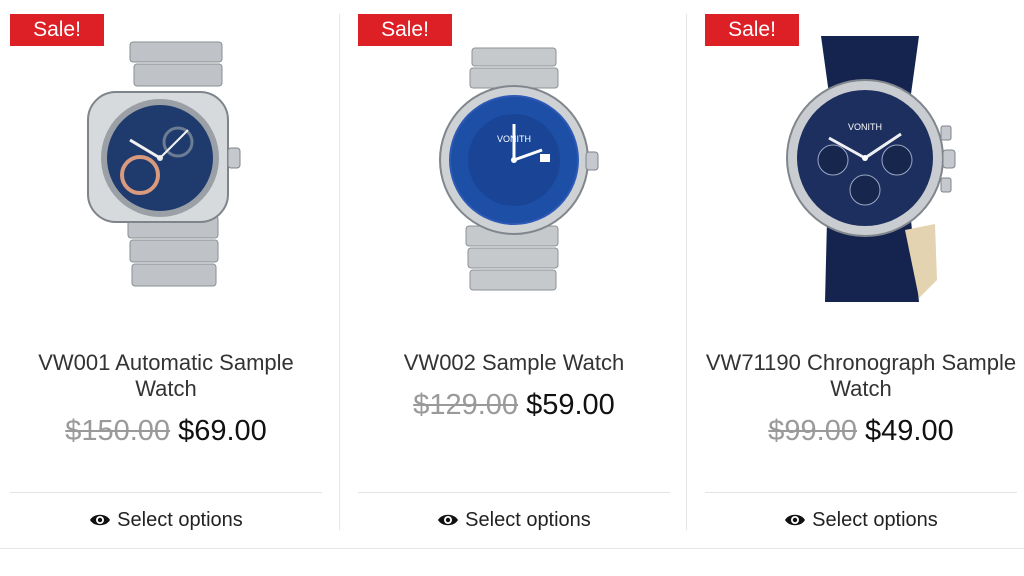 This screenshot has height=576, width=1024. I want to click on product-title: VW002 Sample Watch, so click(514, 363).